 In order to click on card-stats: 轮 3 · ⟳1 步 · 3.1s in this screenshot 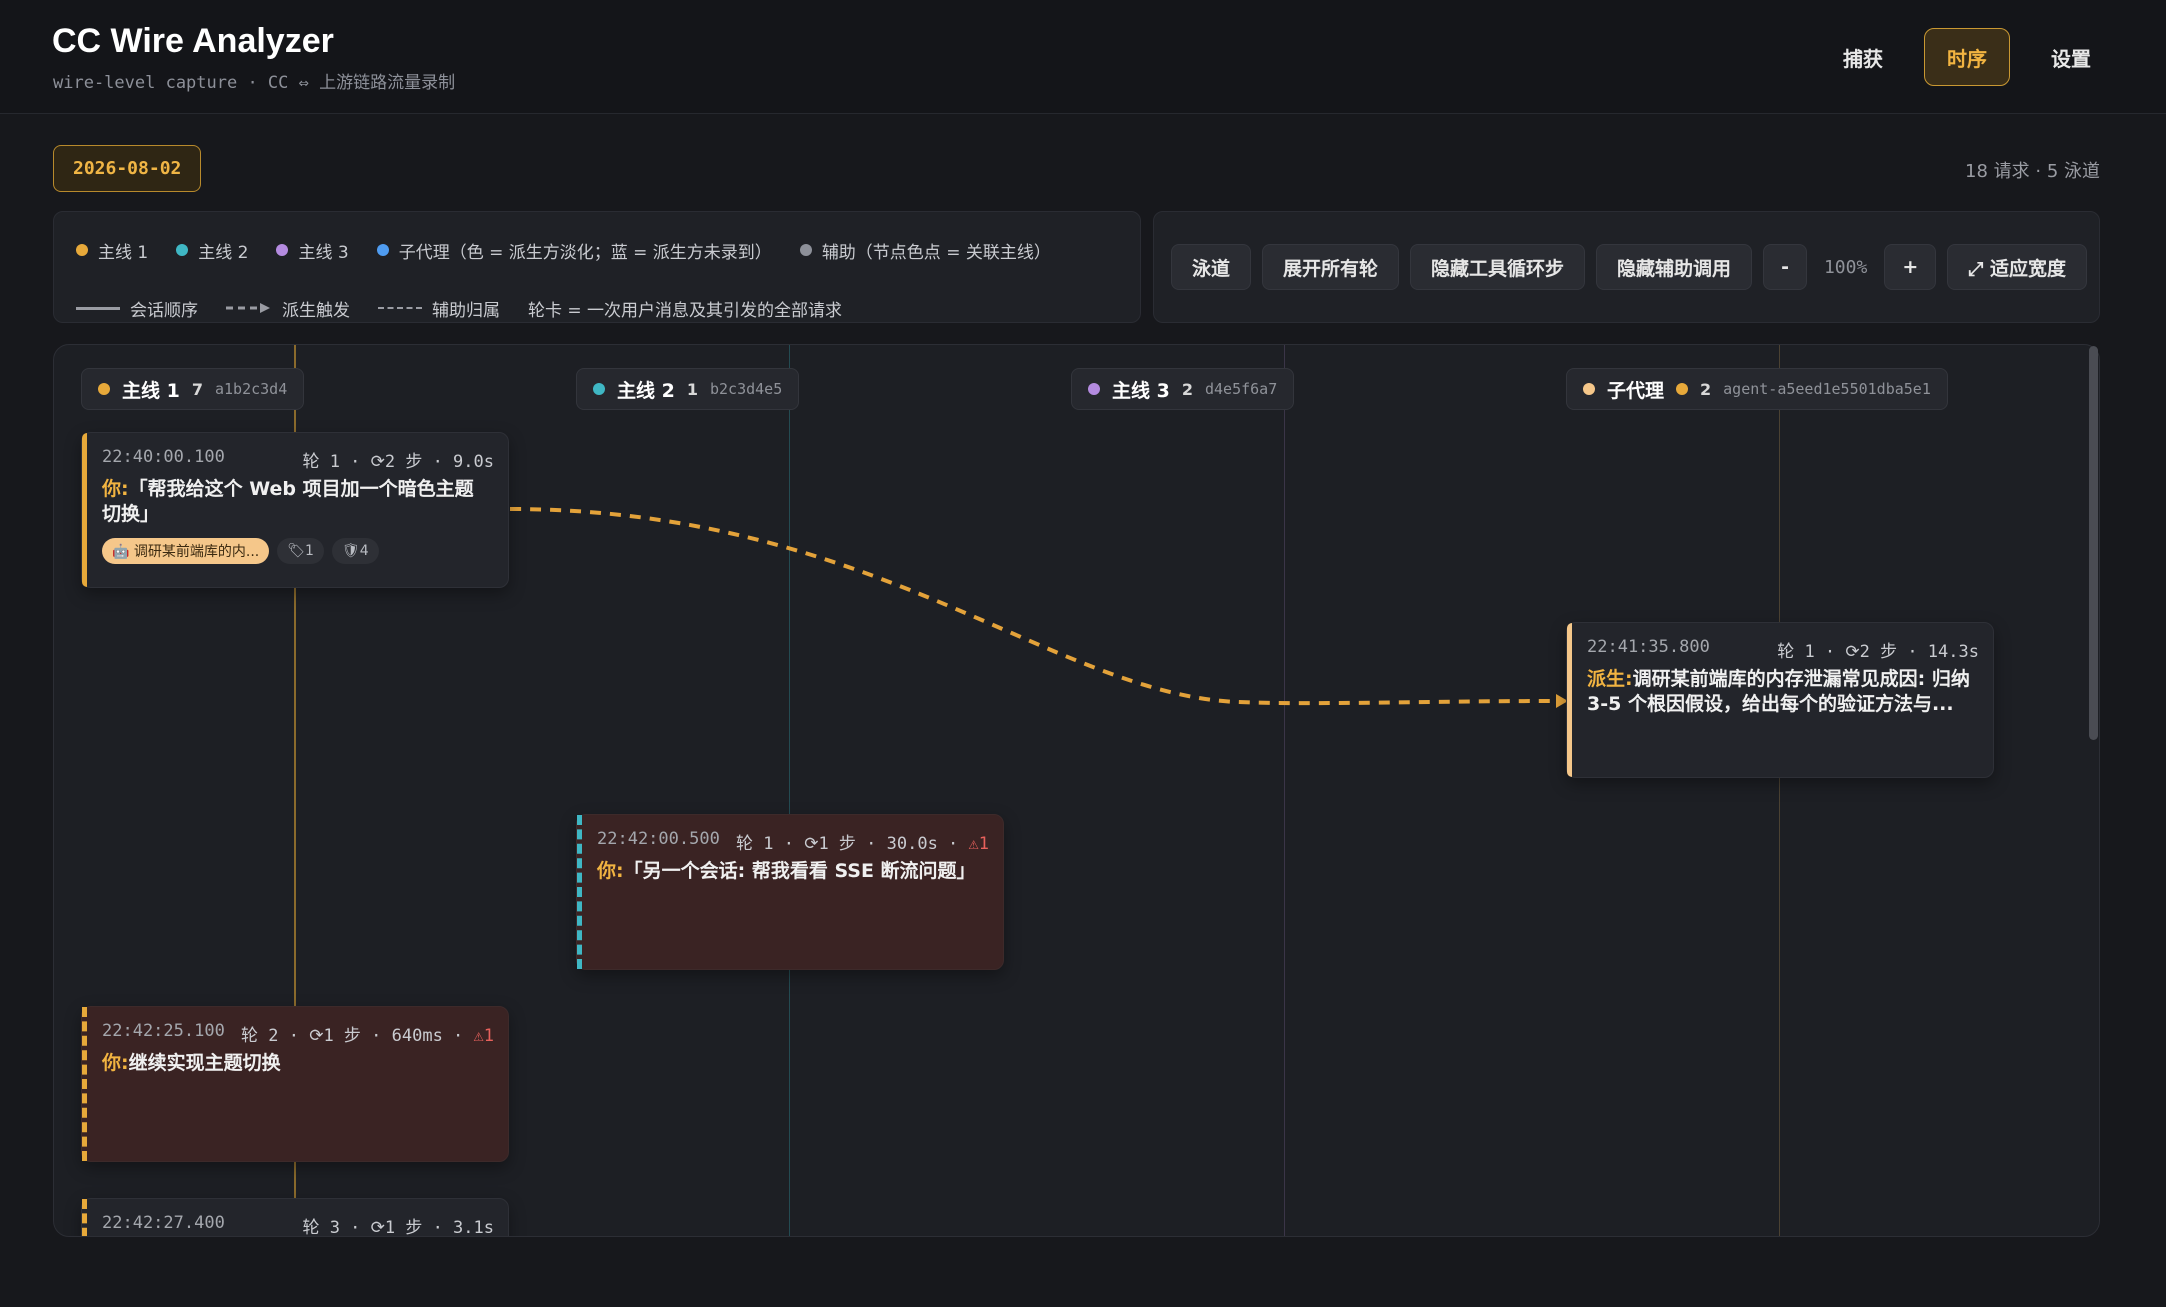, I will do `click(398, 1227)`.